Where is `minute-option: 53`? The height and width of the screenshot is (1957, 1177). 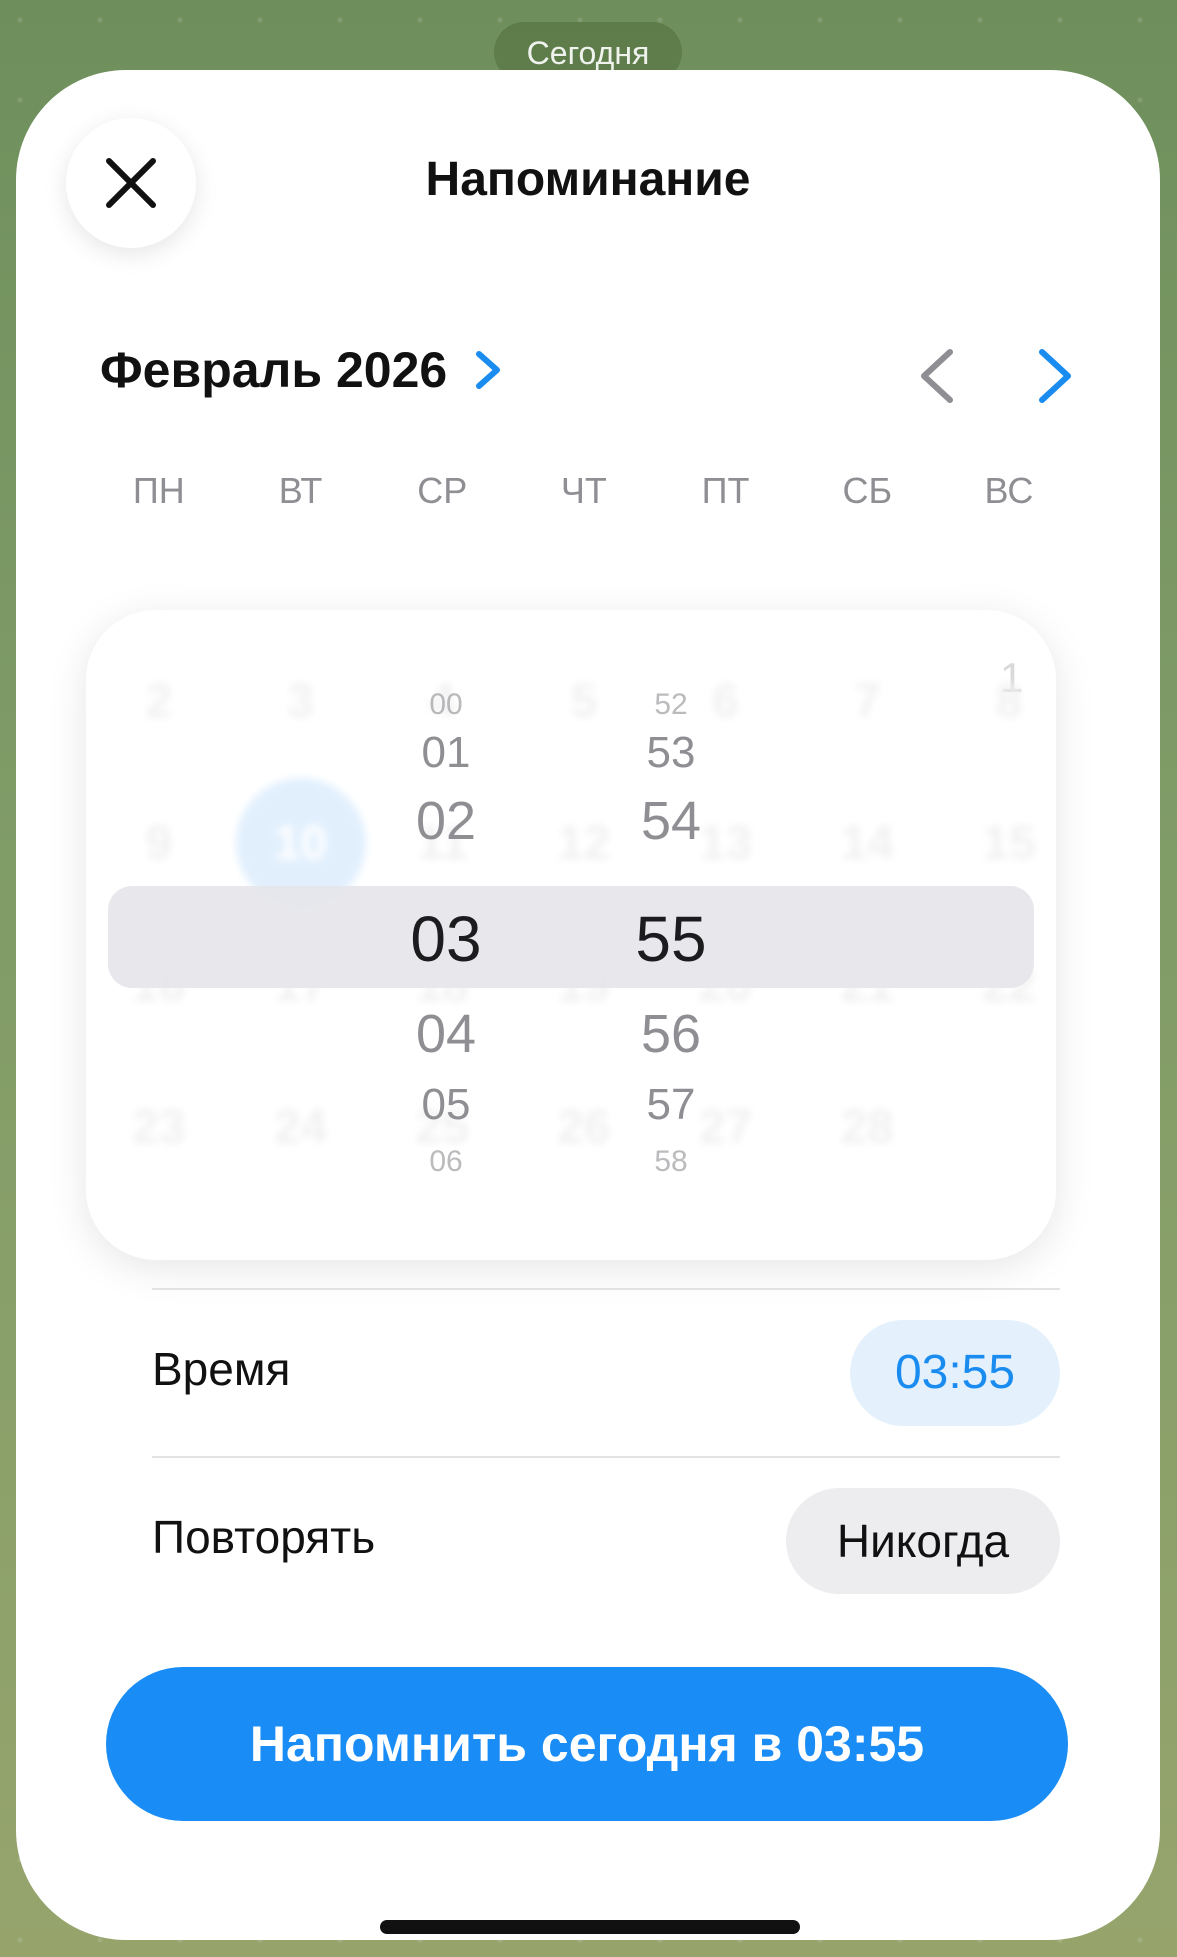 minute-option: 53 is located at coordinates (671, 753).